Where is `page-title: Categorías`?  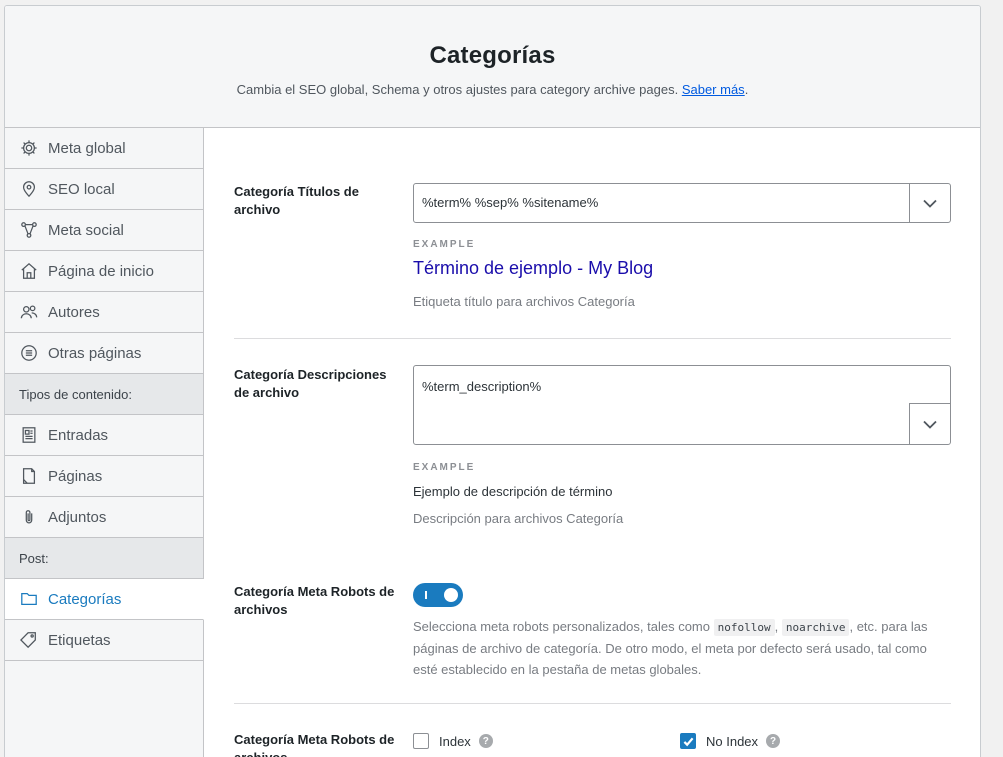 page-title: Categorías is located at coordinates (492, 55).